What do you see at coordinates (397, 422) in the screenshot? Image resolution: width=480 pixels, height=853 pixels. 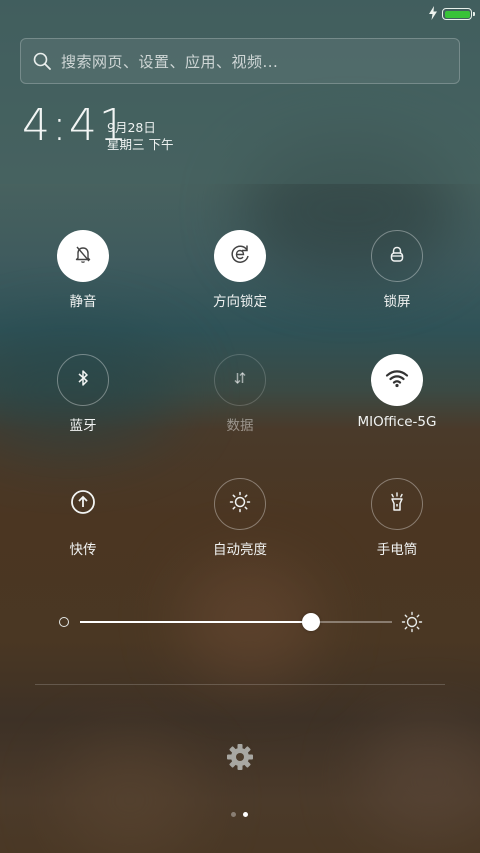 I see `toggle-wifi-label: MIOffice-5G` at bounding box center [397, 422].